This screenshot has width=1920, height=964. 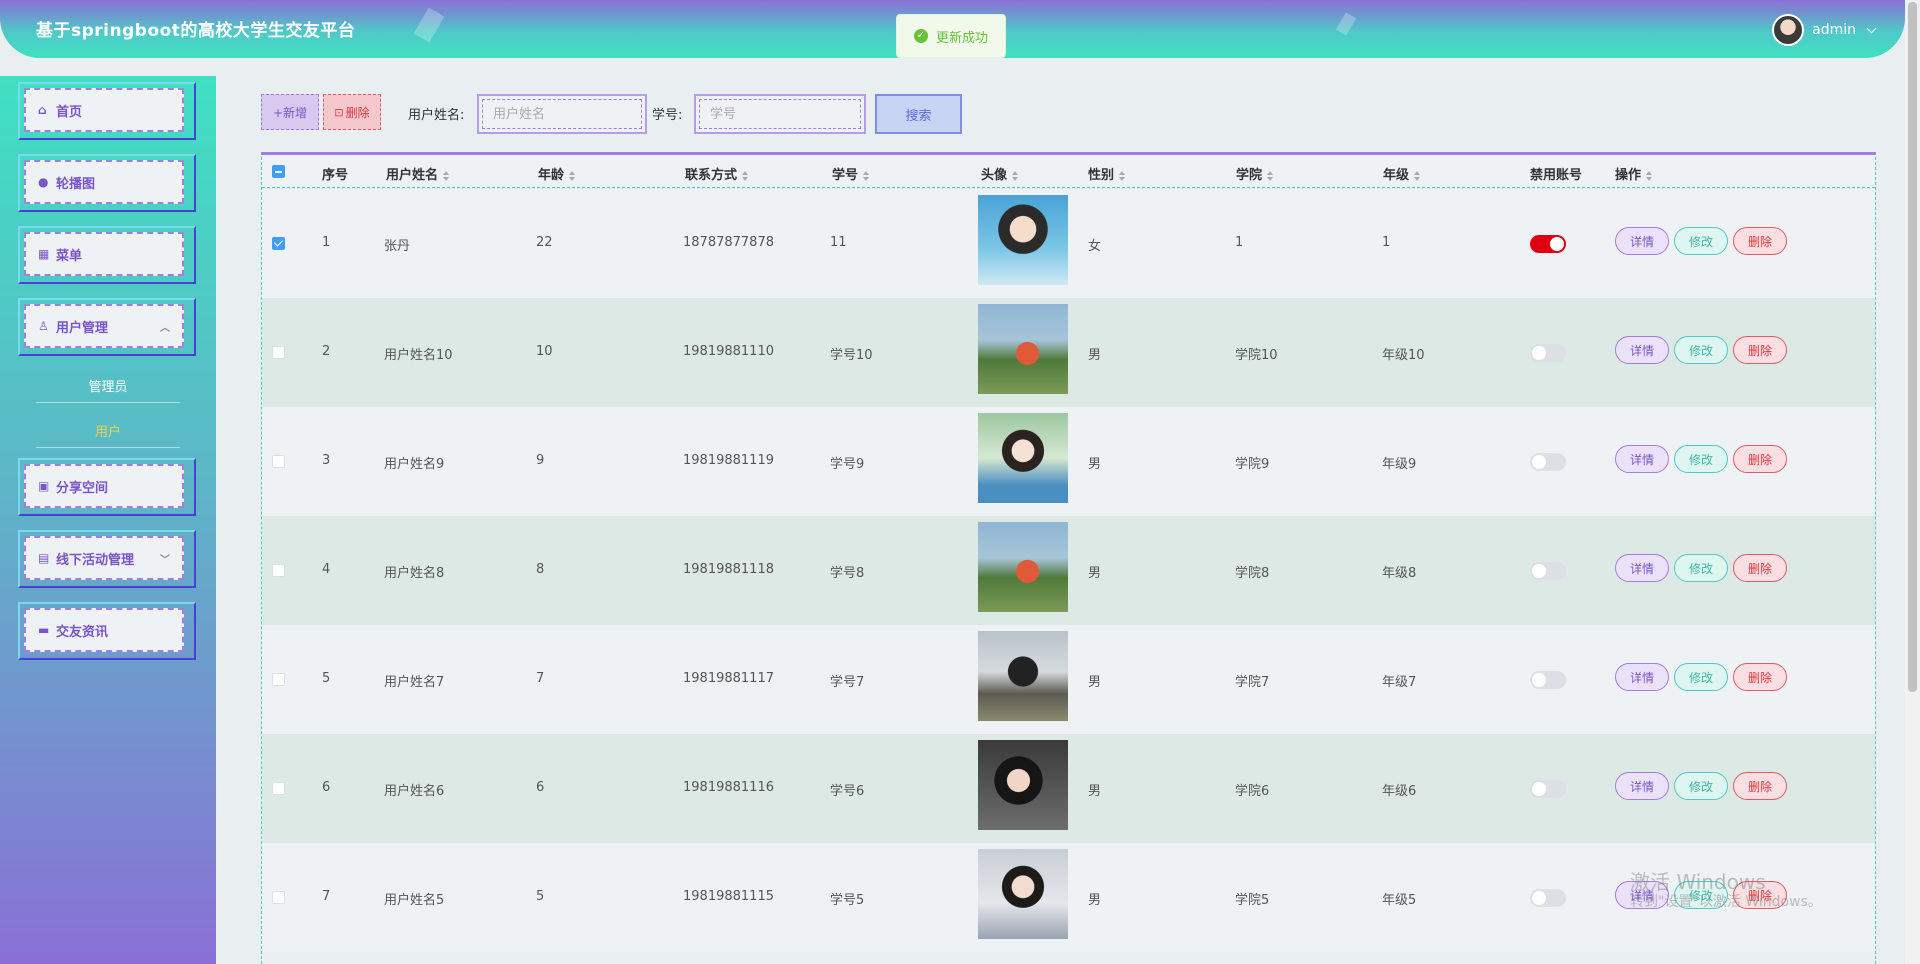 What do you see at coordinates (107, 111) in the screenshot?
I see `sidebar-item-0: ⌂ 首页` at bounding box center [107, 111].